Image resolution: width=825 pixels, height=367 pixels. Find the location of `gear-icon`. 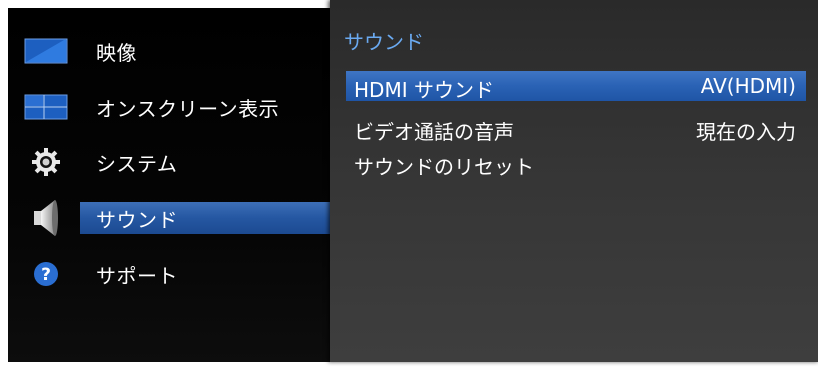

gear-icon is located at coordinates (46, 162).